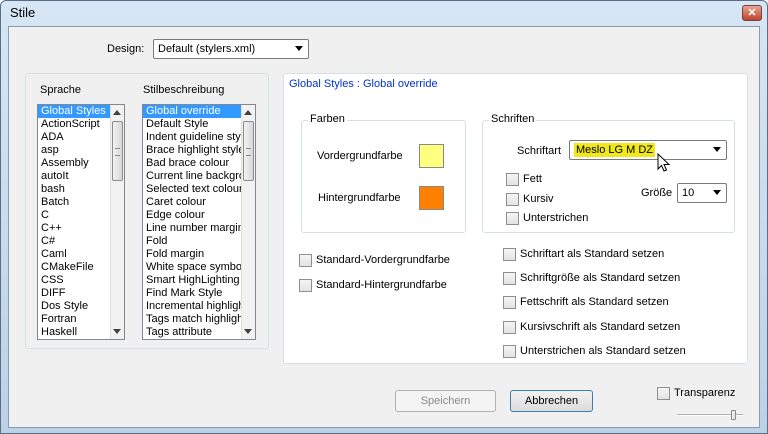 The height and width of the screenshot is (434, 768). I want to click on bold-default-label: Fettschrift als Standard setzen, so click(594, 302).